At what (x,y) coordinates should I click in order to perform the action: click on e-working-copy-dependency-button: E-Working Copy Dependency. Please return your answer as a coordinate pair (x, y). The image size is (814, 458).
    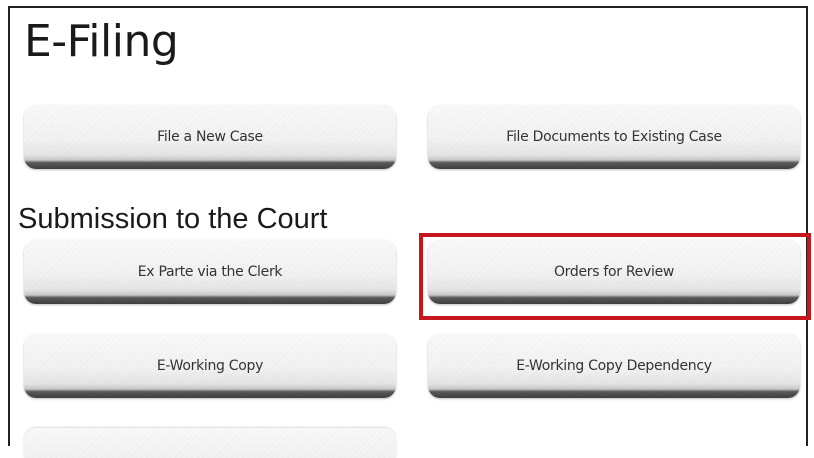
    Looking at the image, I should click on (614, 366).